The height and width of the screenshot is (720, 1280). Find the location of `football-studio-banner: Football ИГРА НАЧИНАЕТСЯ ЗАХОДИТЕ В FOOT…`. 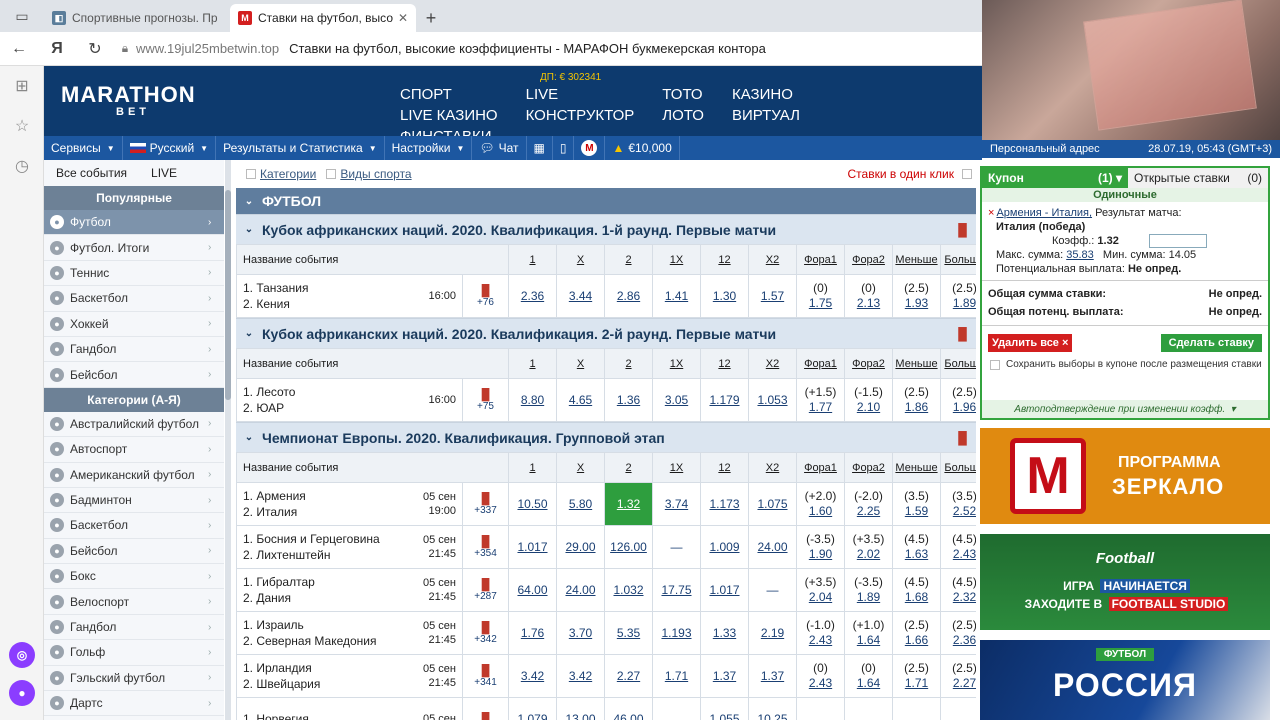

football-studio-banner: Football ИГРА НАЧИНАЕТСЯ ЗАХОДИТЕ В FOOT… is located at coordinates (1125, 582).